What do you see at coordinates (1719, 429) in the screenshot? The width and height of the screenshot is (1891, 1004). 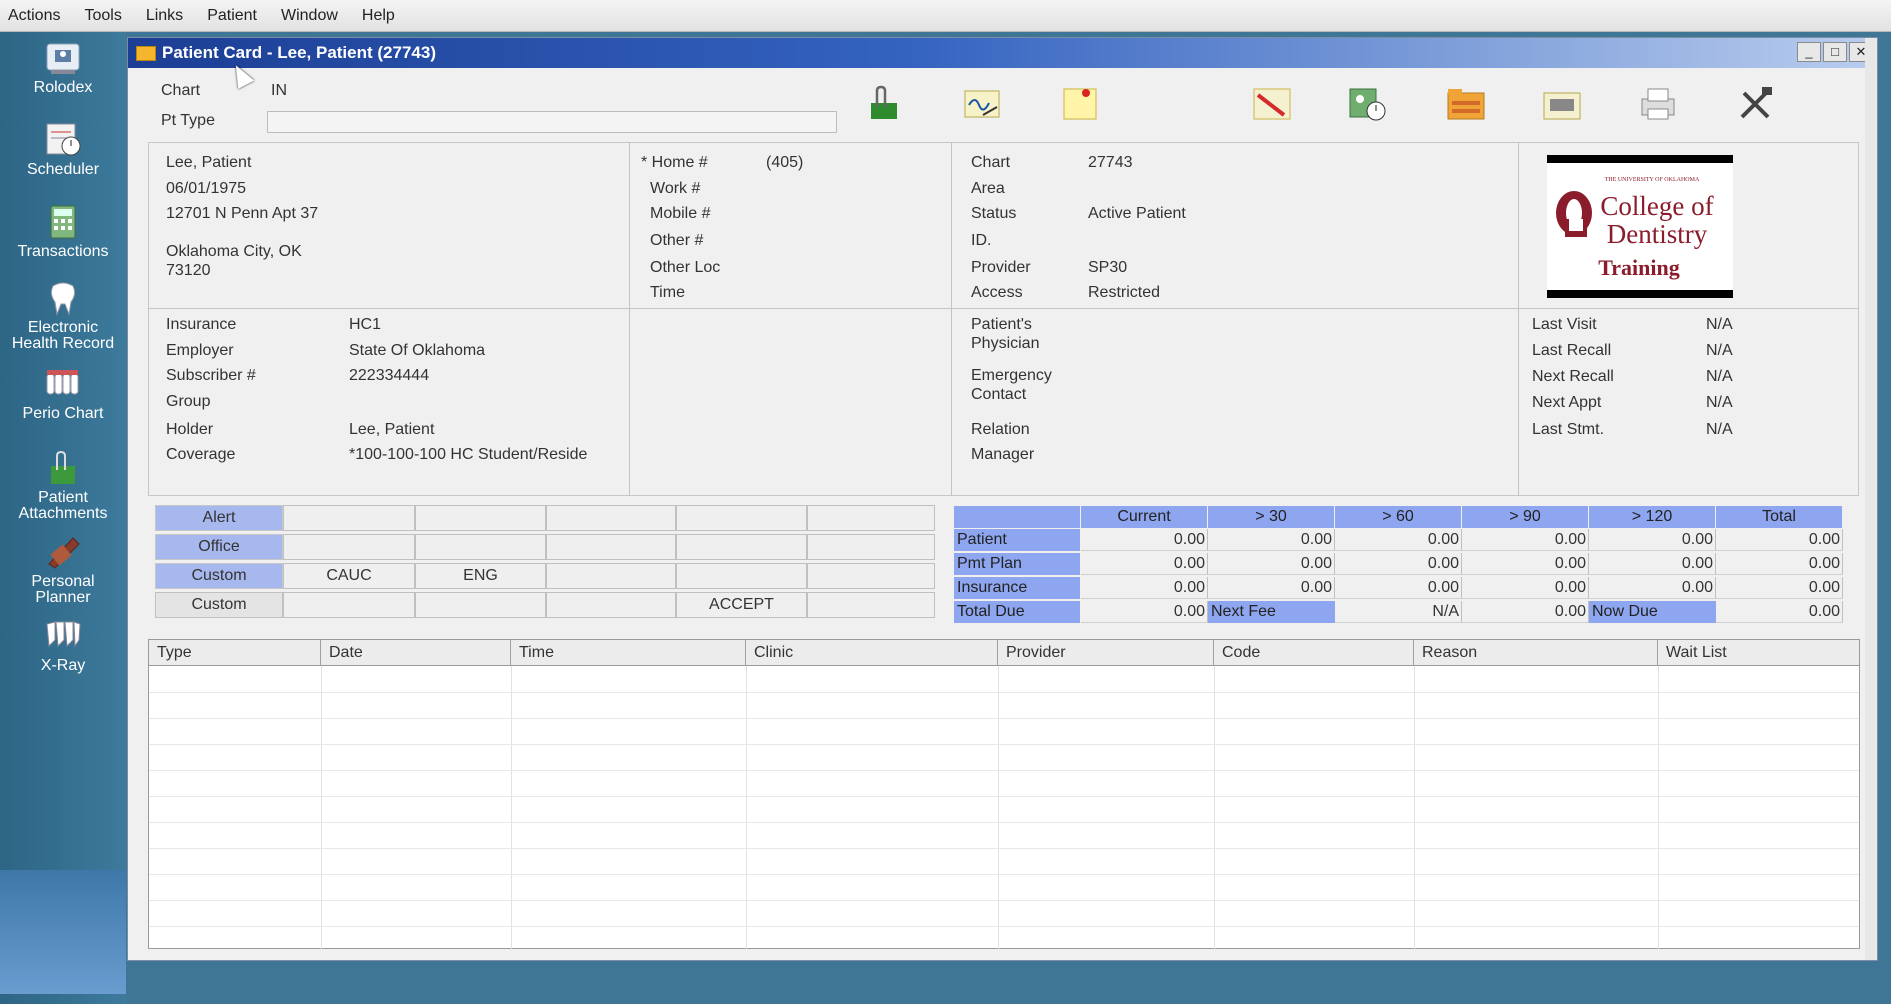 I see `last-stmt-value: N/A` at bounding box center [1719, 429].